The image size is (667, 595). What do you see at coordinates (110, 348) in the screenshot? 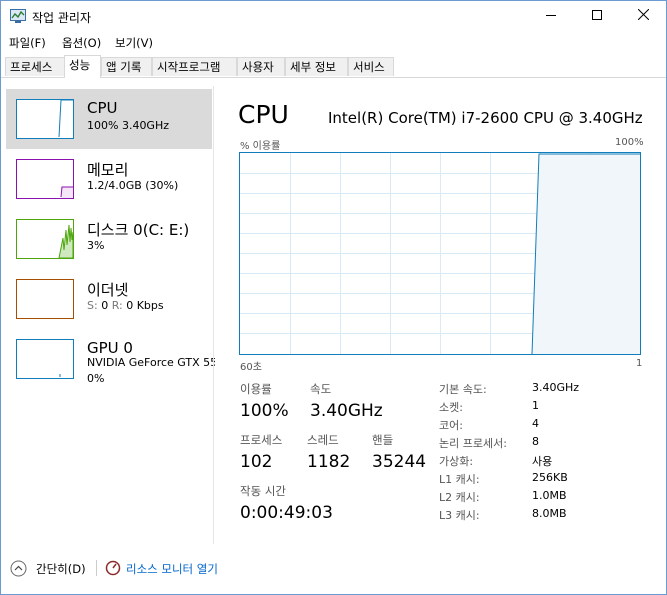
I see `gpu-label: GPU 0` at bounding box center [110, 348].